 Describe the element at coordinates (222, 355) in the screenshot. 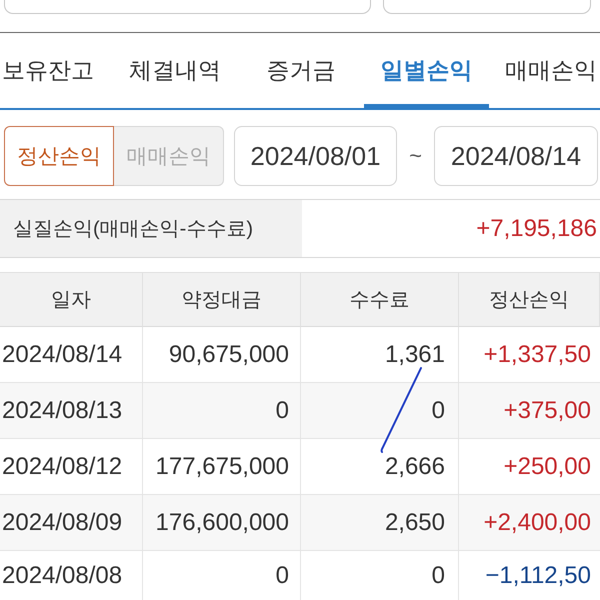

I see `table-cell: 90,675,000` at that location.